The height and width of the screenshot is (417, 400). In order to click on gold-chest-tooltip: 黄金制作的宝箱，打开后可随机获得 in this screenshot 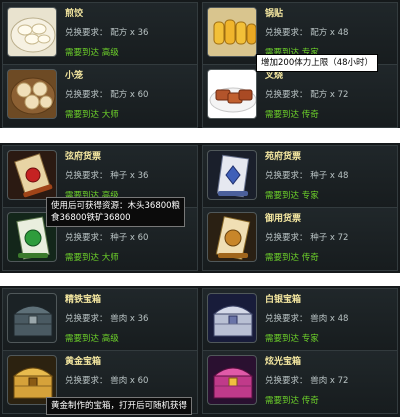, I will do `click(119, 406)`.